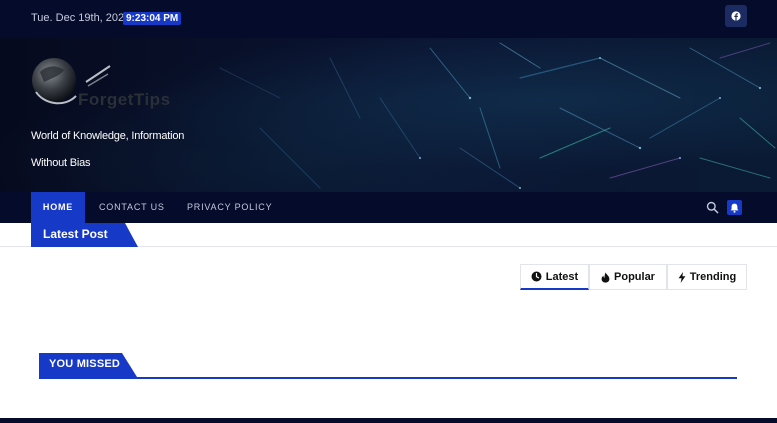 The width and height of the screenshot is (777, 423). Describe the element at coordinates (388, 378) in the screenshot. I see `section-divider-line` at that location.